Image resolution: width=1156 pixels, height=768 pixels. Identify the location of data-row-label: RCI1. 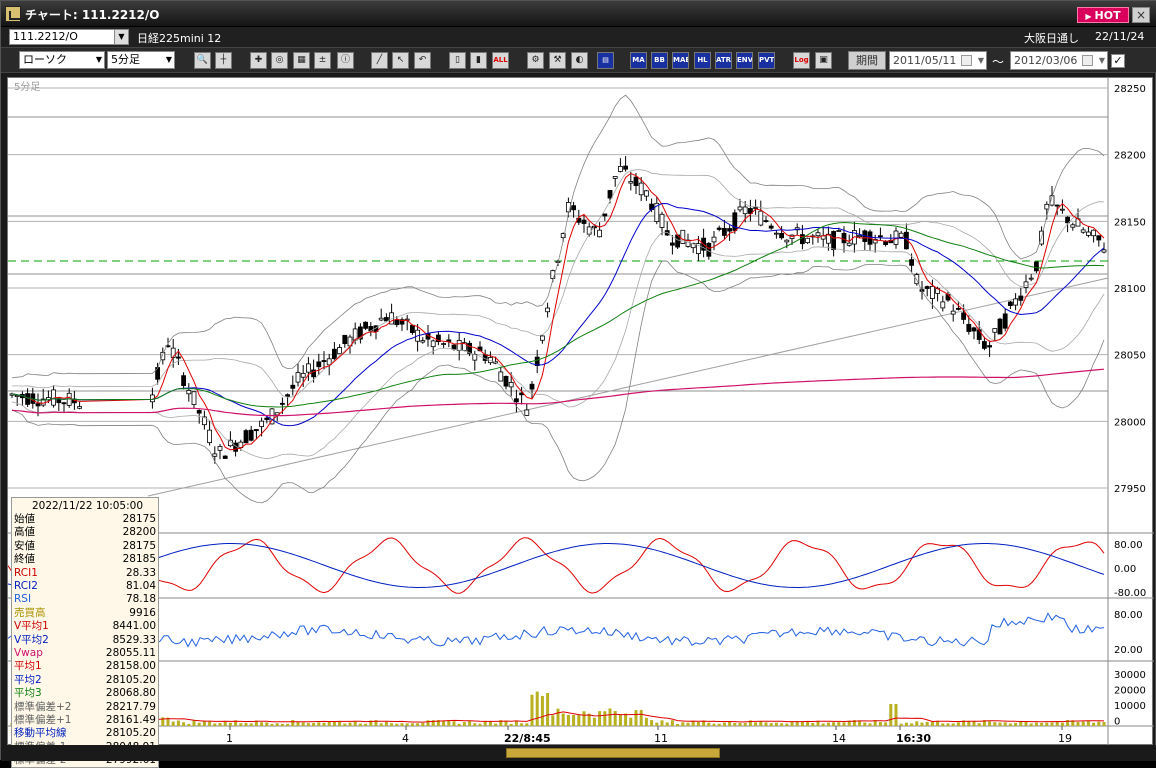
(26, 572).